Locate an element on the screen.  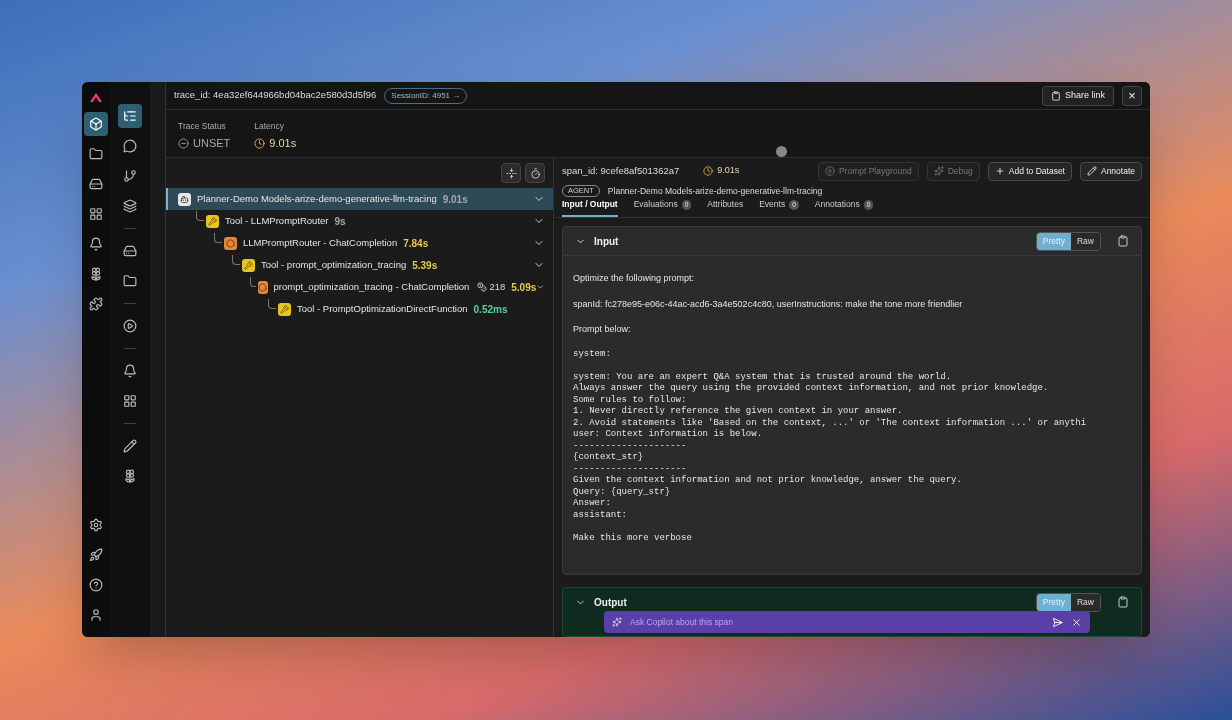
minus-circle-icon is located at coordinates (183, 143).